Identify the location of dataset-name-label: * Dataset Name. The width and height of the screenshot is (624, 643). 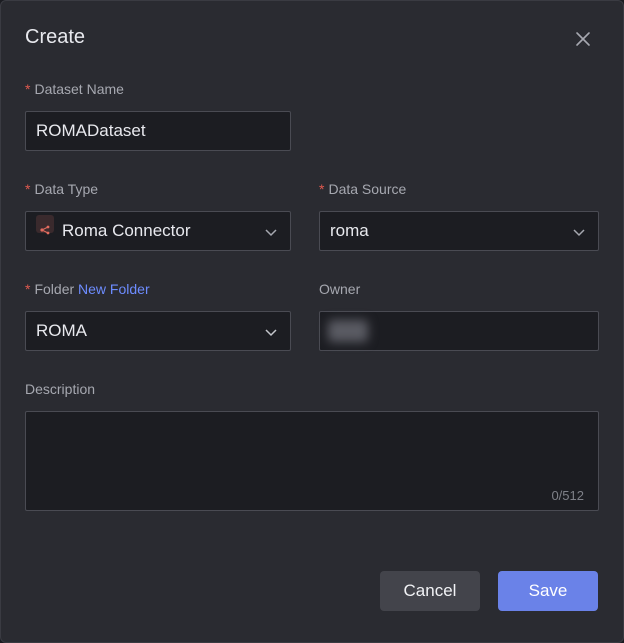
(74, 89).